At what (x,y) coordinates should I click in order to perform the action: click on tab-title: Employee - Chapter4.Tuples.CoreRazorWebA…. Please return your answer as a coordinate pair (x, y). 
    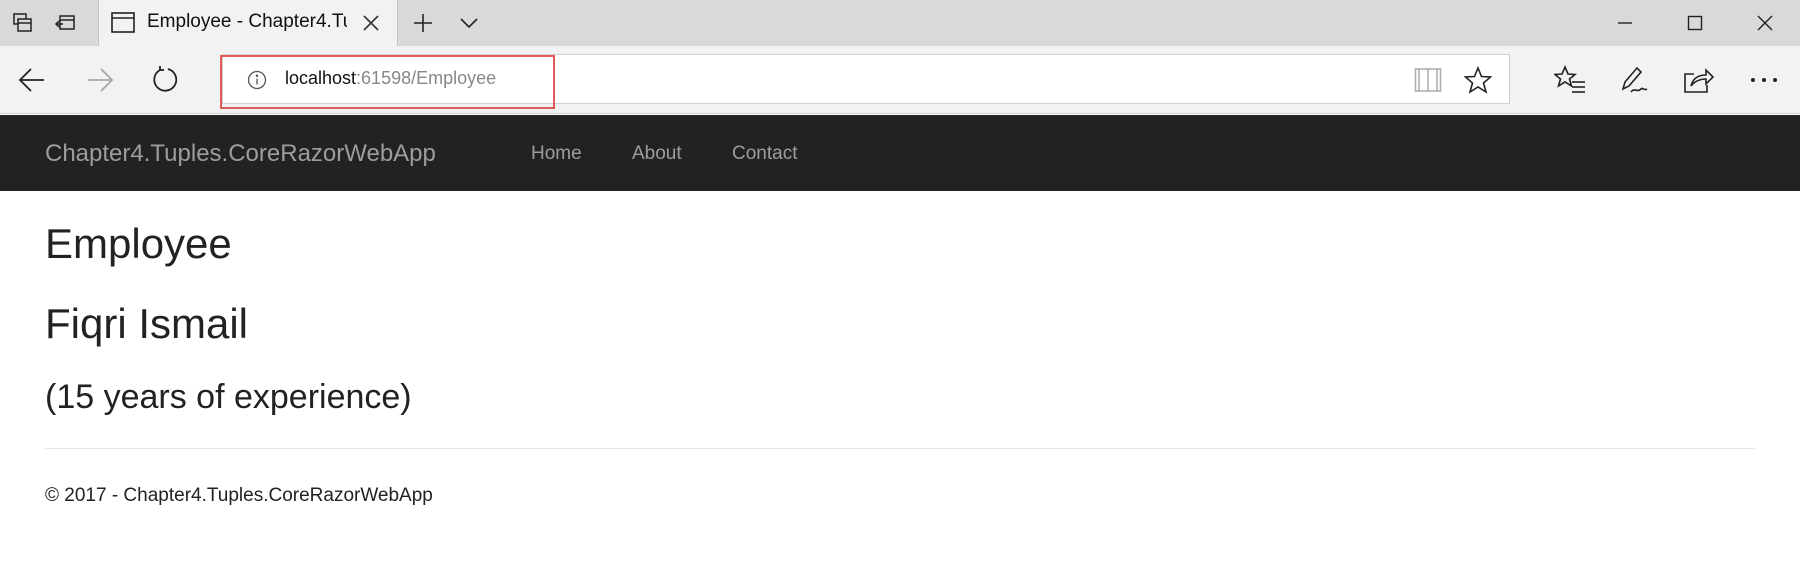
    Looking at the image, I should click on (247, 21).